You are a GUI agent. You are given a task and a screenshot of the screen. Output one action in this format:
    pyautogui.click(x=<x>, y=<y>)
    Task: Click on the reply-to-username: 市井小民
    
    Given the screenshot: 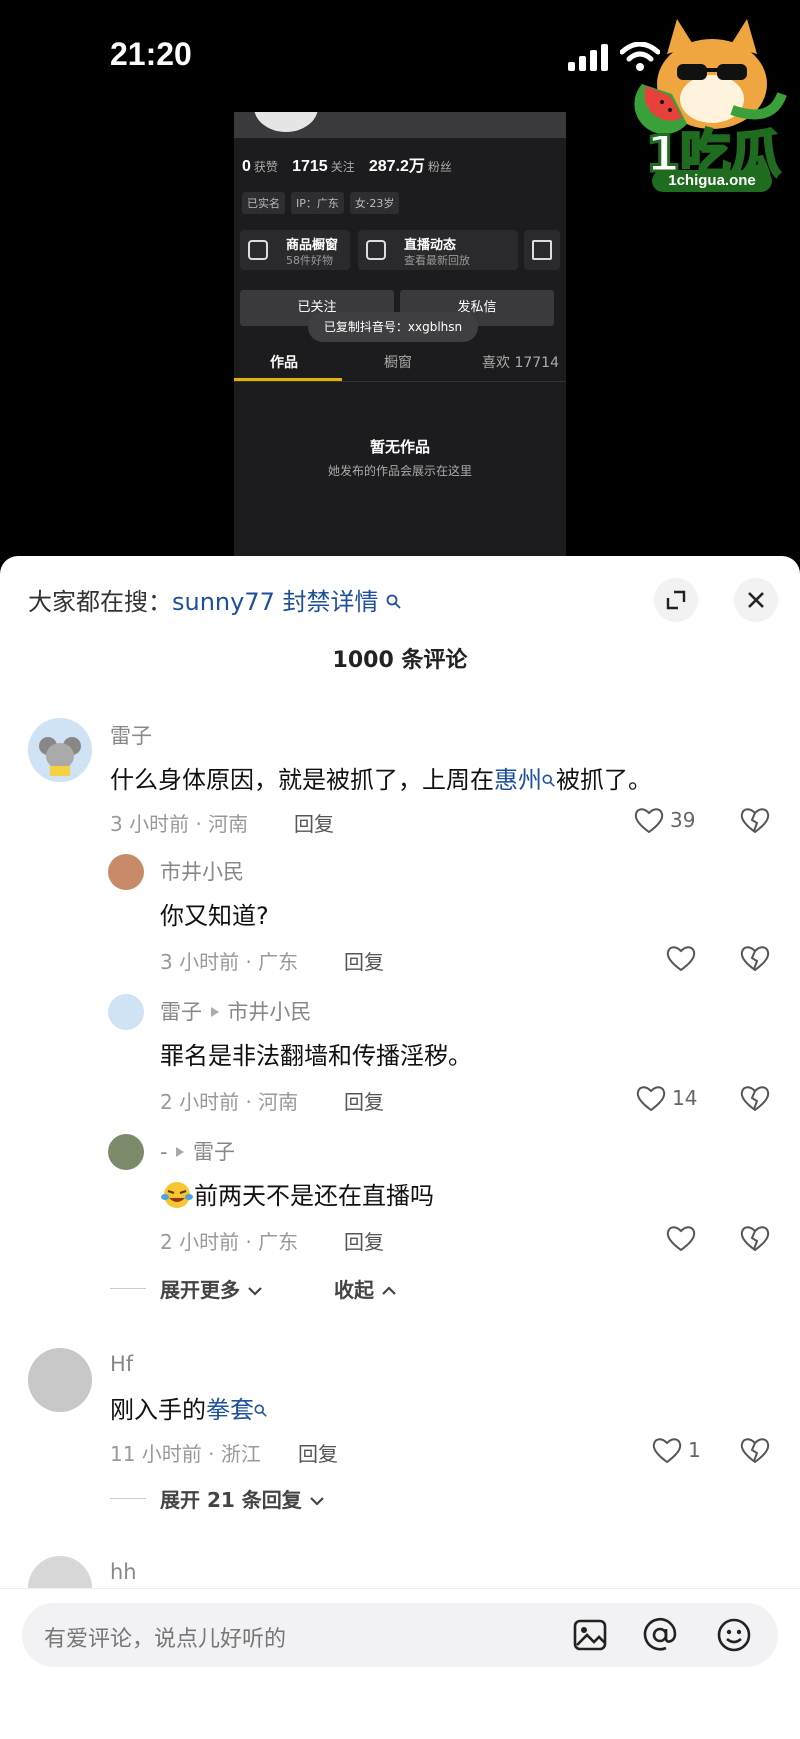 What is the action you would take?
    pyautogui.click(x=269, y=1012)
    